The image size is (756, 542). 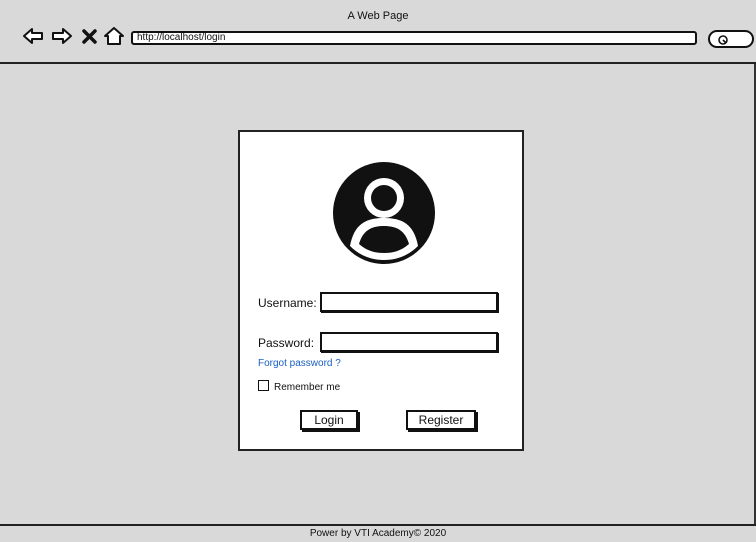 I want to click on search-field, so click(x=731, y=39).